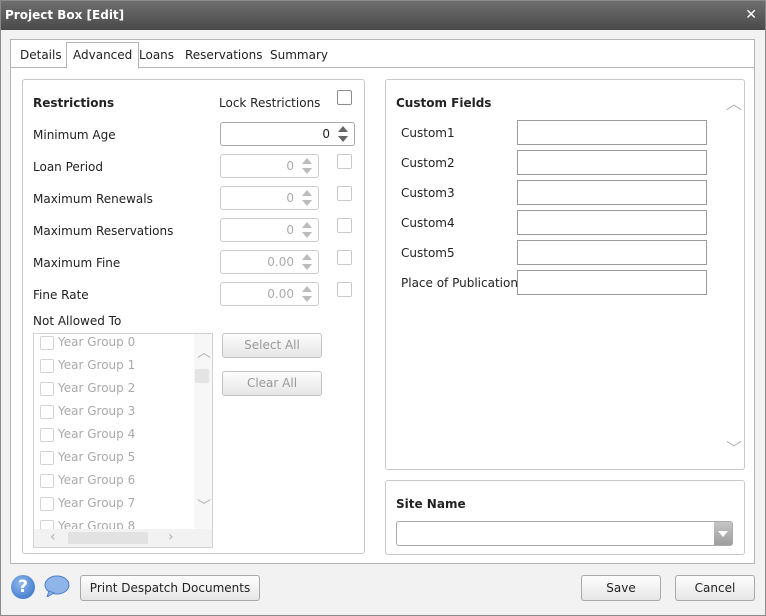 This screenshot has width=766, height=616. What do you see at coordinates (299, 55) in the screenshot?
I see `tab-summary: Summary` at bounding box center [299, 55].